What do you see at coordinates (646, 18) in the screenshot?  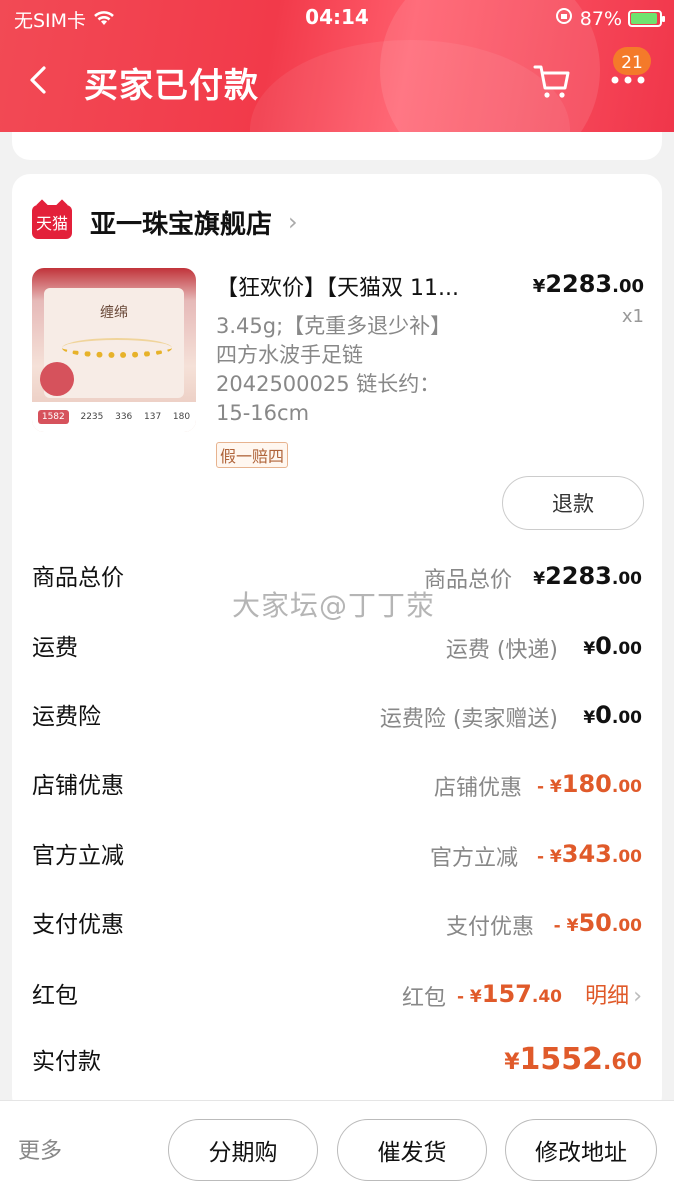 I see `battery-icon` at bounding box center [646, 18].